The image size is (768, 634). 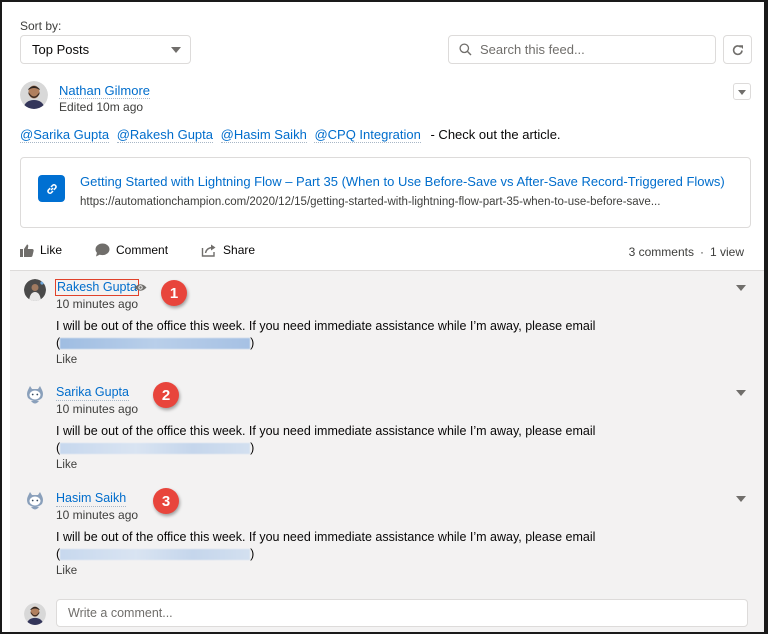 I want to click on refresh-icon, so click(x=737, y=49).